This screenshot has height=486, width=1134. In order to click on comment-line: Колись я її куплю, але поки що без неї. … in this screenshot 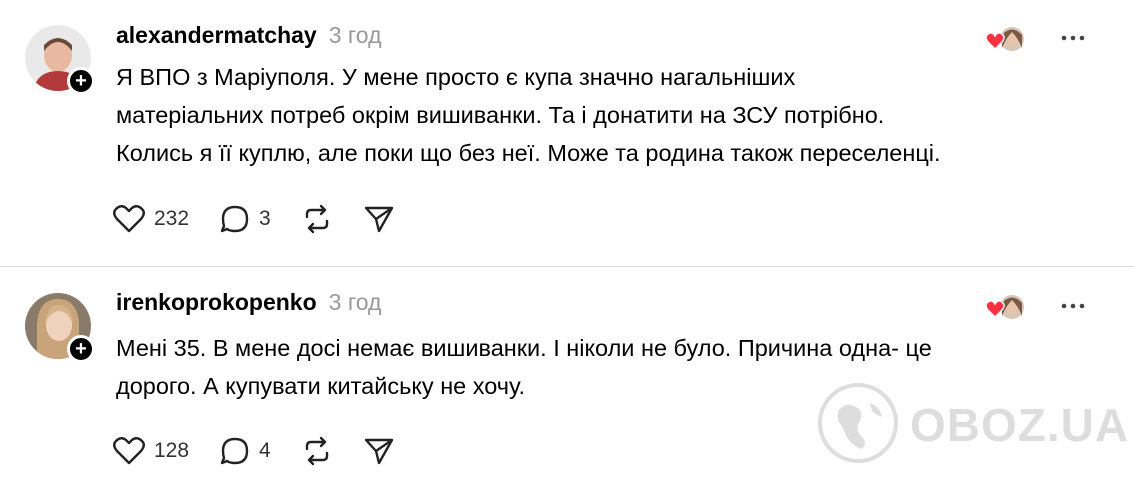, I will do `click(528, 153)`.